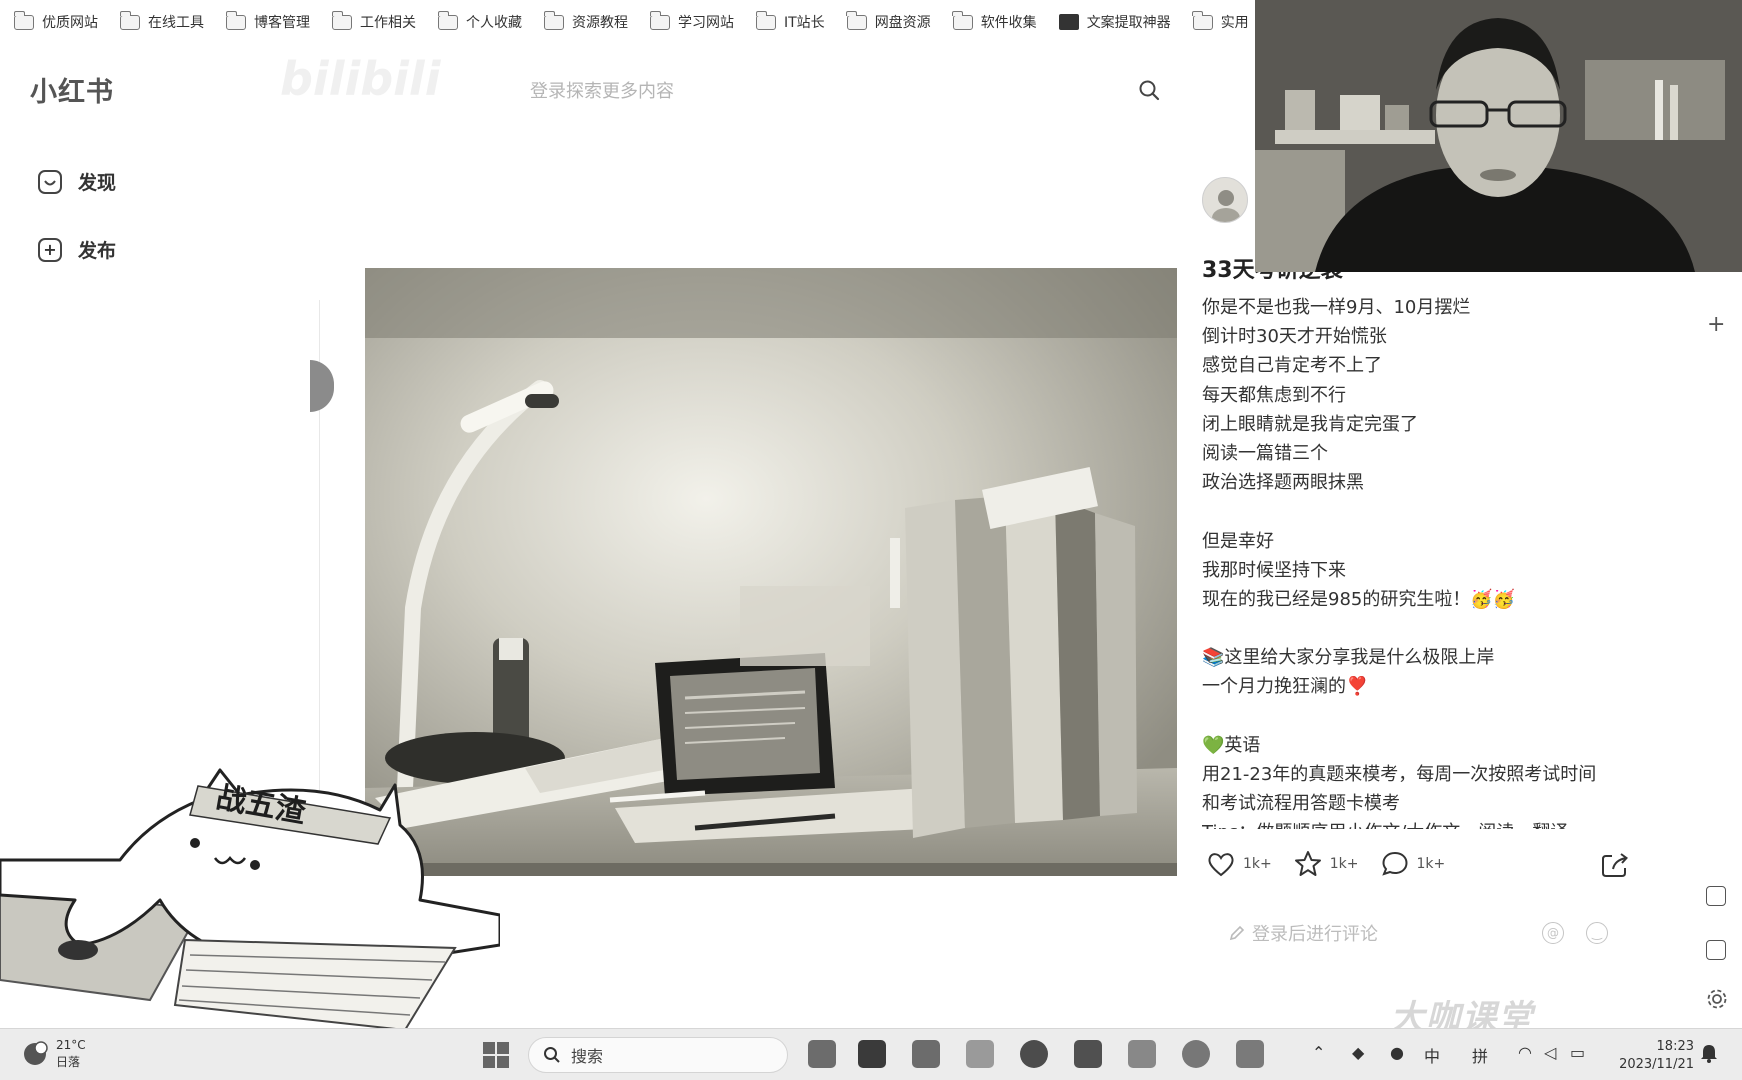  Describe the element at coordinates (1525, 1052) in the screenshot. I see `wifi-icon: ◠` at that location.